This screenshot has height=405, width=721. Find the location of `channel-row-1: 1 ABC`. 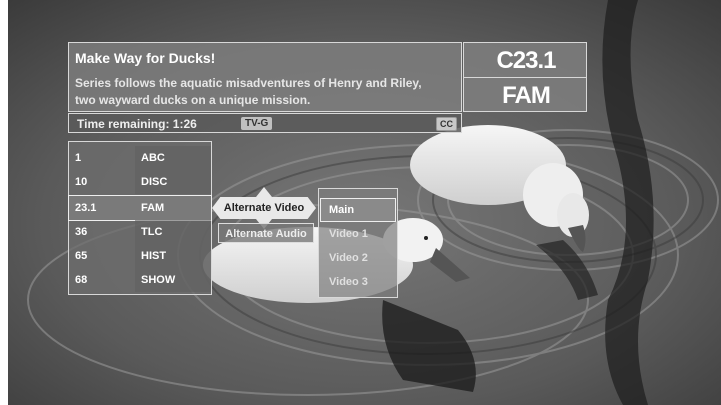

channel-row-1: 1 ABC is located at coordinates (140, 158).